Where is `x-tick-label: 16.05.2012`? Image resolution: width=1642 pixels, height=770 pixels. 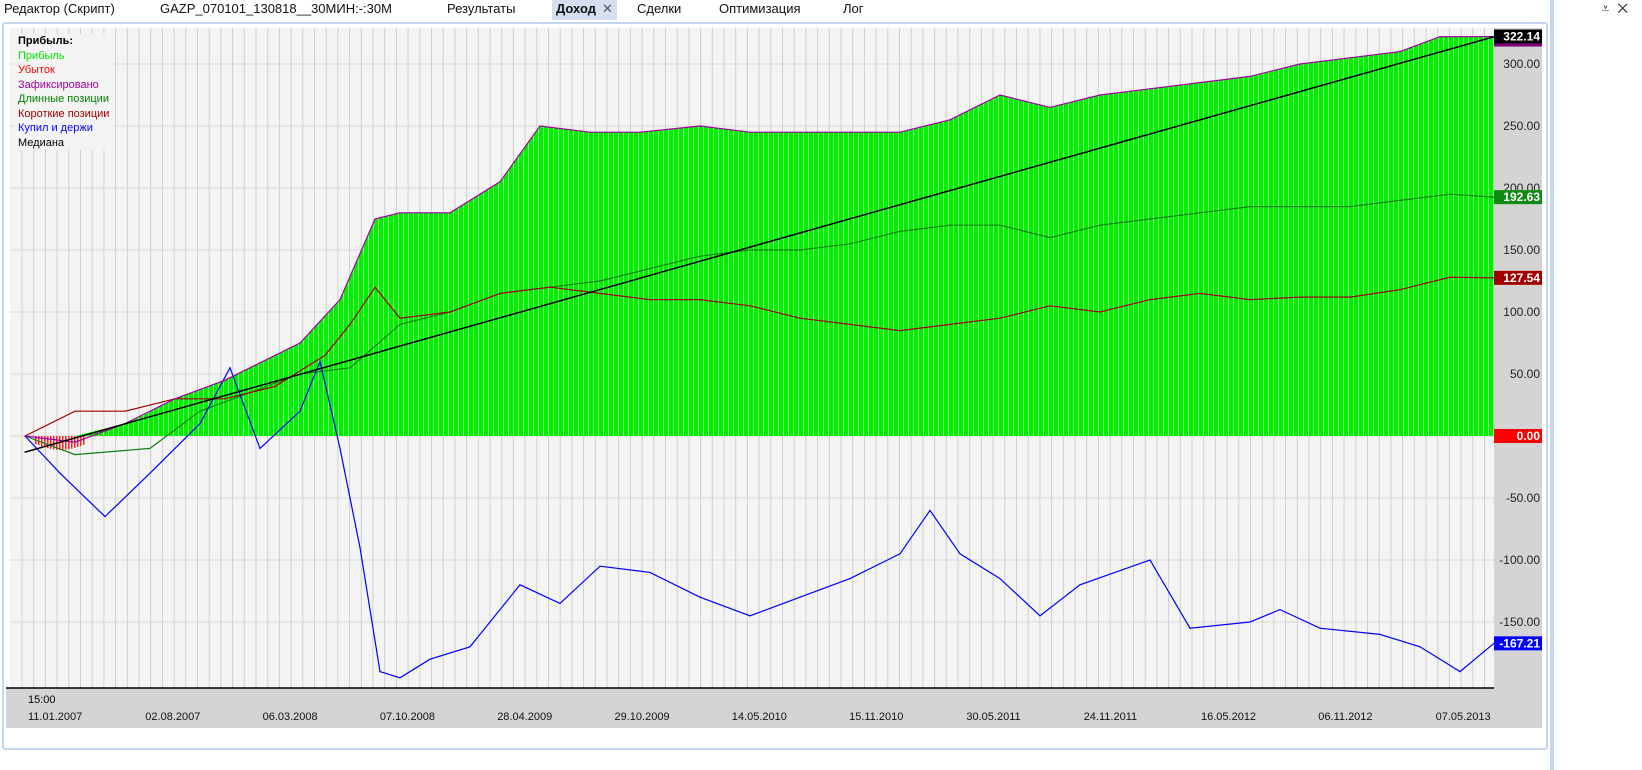 x-tick-label: 16.05.2012 is located at coordinates (1228, 717).